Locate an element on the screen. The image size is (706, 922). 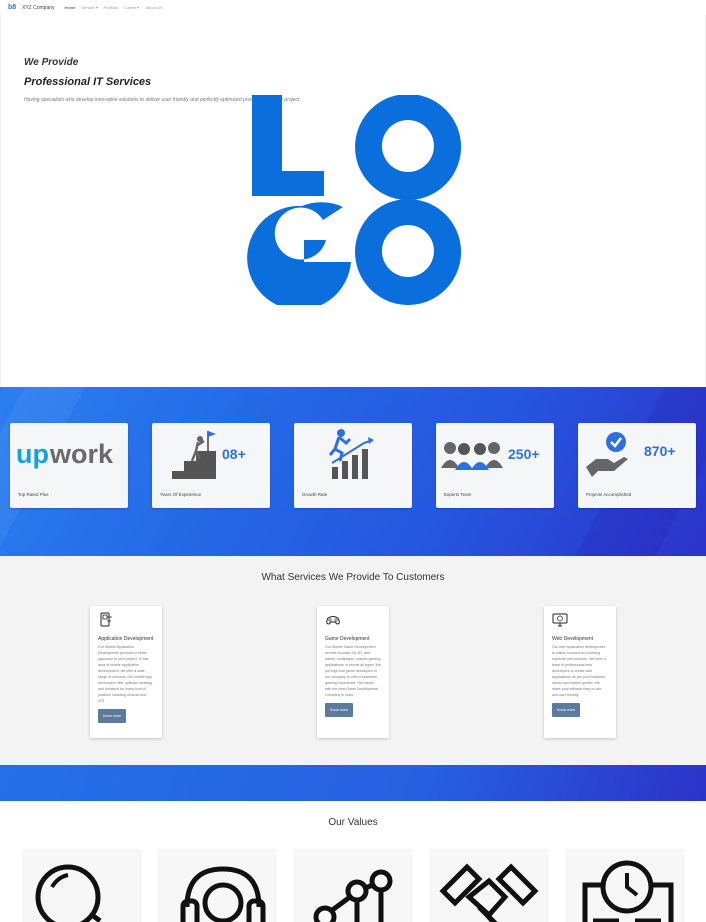
stat-card-upwork: up work Top Rated Plus is located at coordinates (69, 465).